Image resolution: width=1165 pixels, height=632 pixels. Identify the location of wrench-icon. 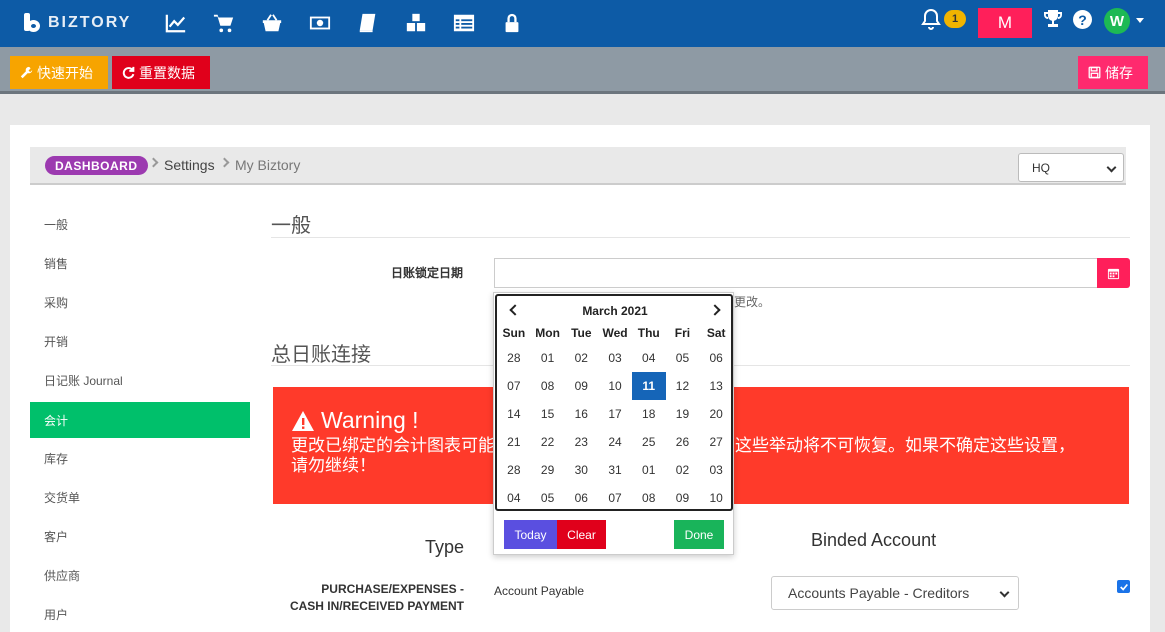
(26, 72).